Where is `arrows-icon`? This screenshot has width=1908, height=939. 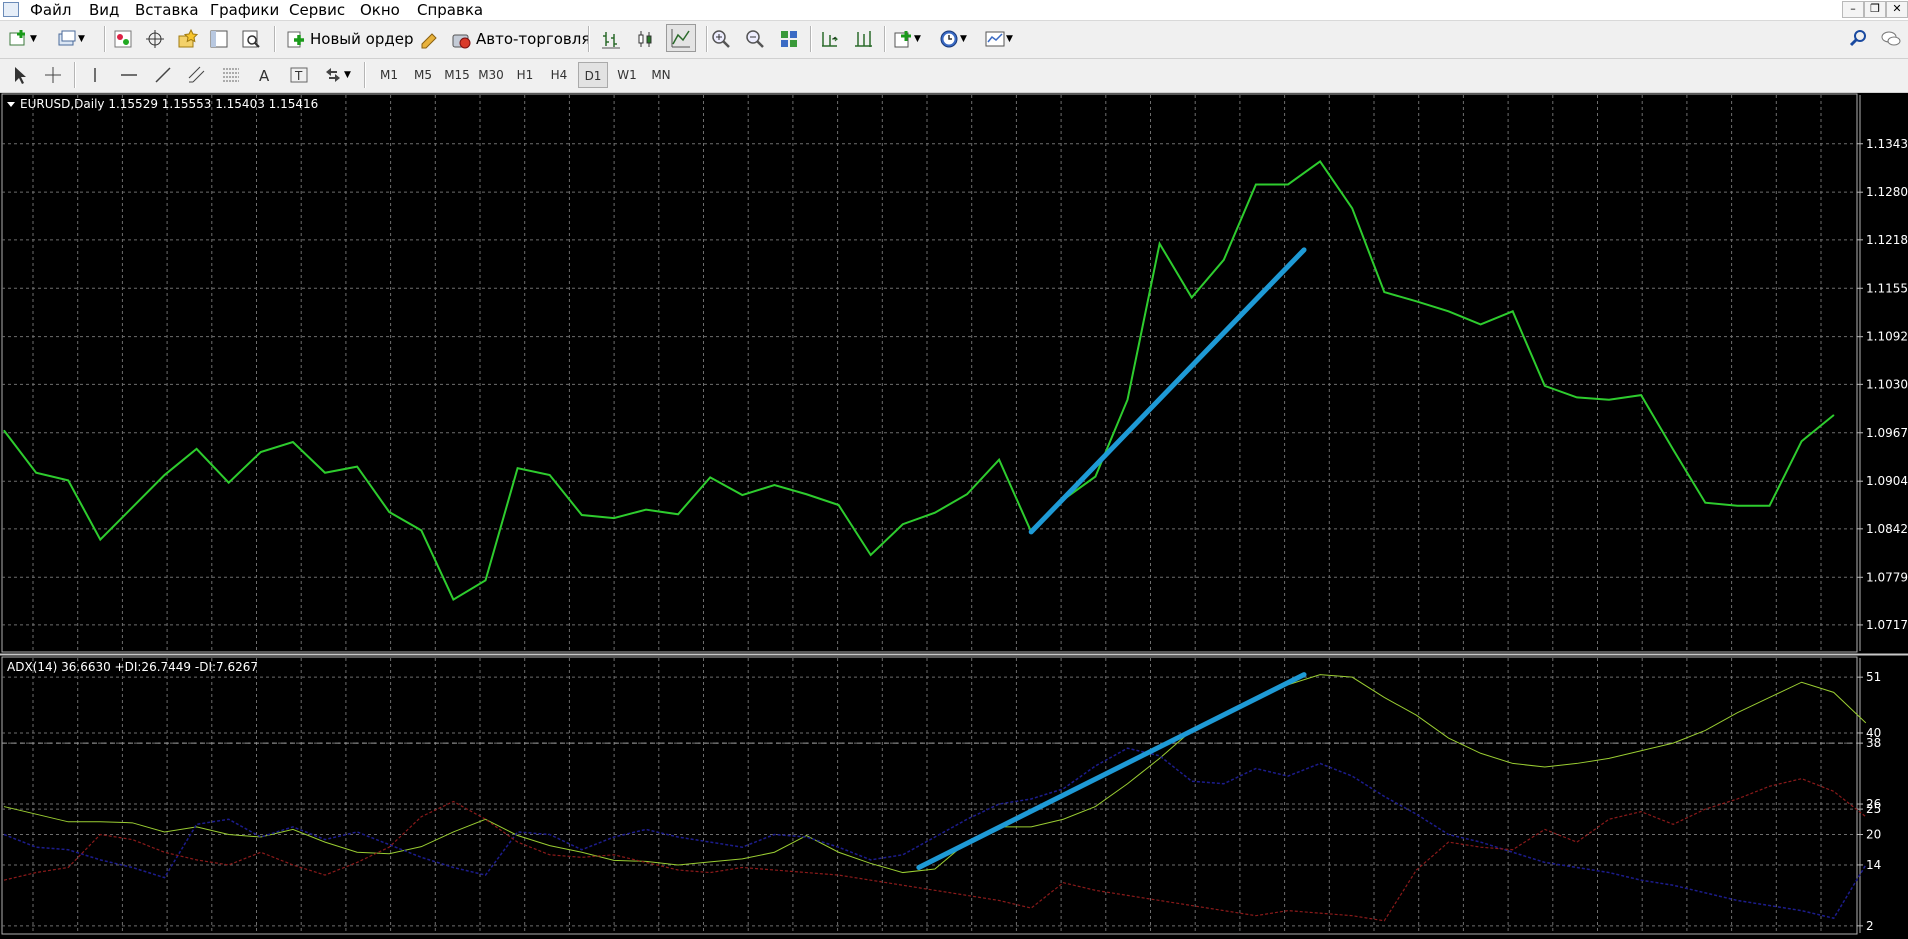
arrows-icon is located at coordinates (333, 75).